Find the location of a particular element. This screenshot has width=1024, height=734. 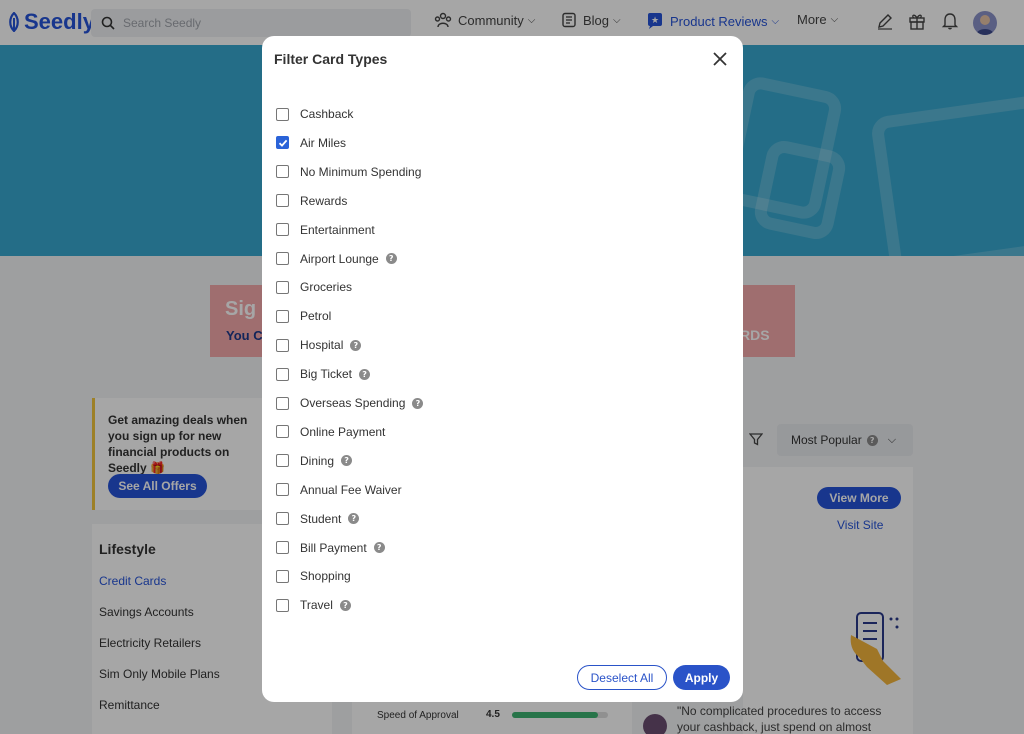

option-annual-fee-waiver: Annual Fee Waiver is located at coordinates (339, 490).